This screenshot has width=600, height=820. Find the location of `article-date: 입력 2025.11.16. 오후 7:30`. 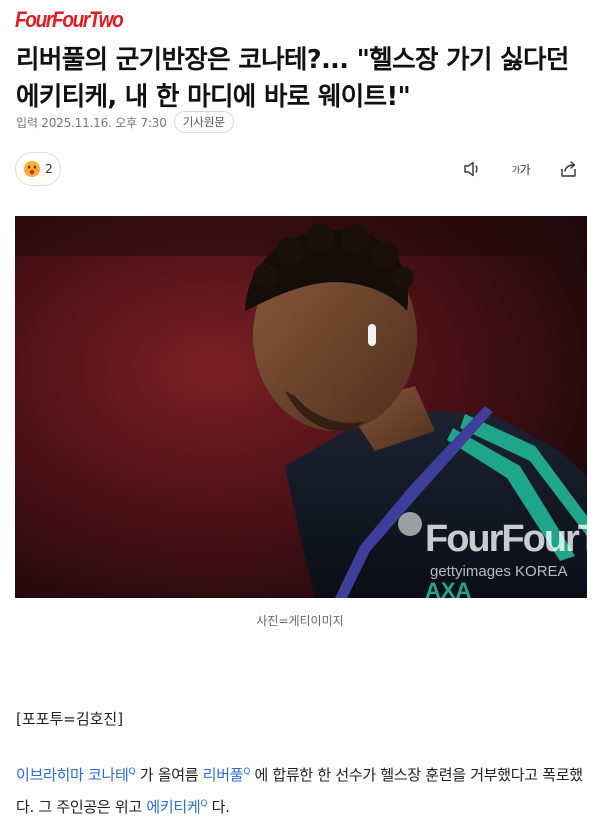

article-date: 입력 2025.11.16. 오후 7:30 is located at coordinates (91, 122).